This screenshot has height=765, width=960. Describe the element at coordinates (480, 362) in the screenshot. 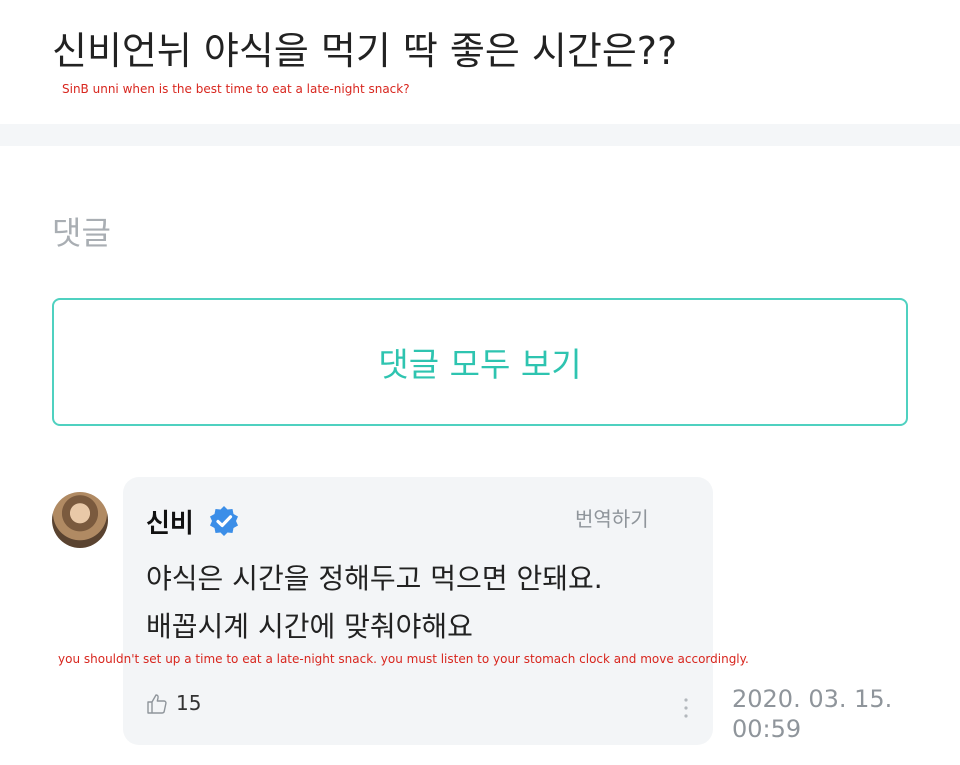

I see `view-all-comments-button: 댓글 모두 보기` at that location.